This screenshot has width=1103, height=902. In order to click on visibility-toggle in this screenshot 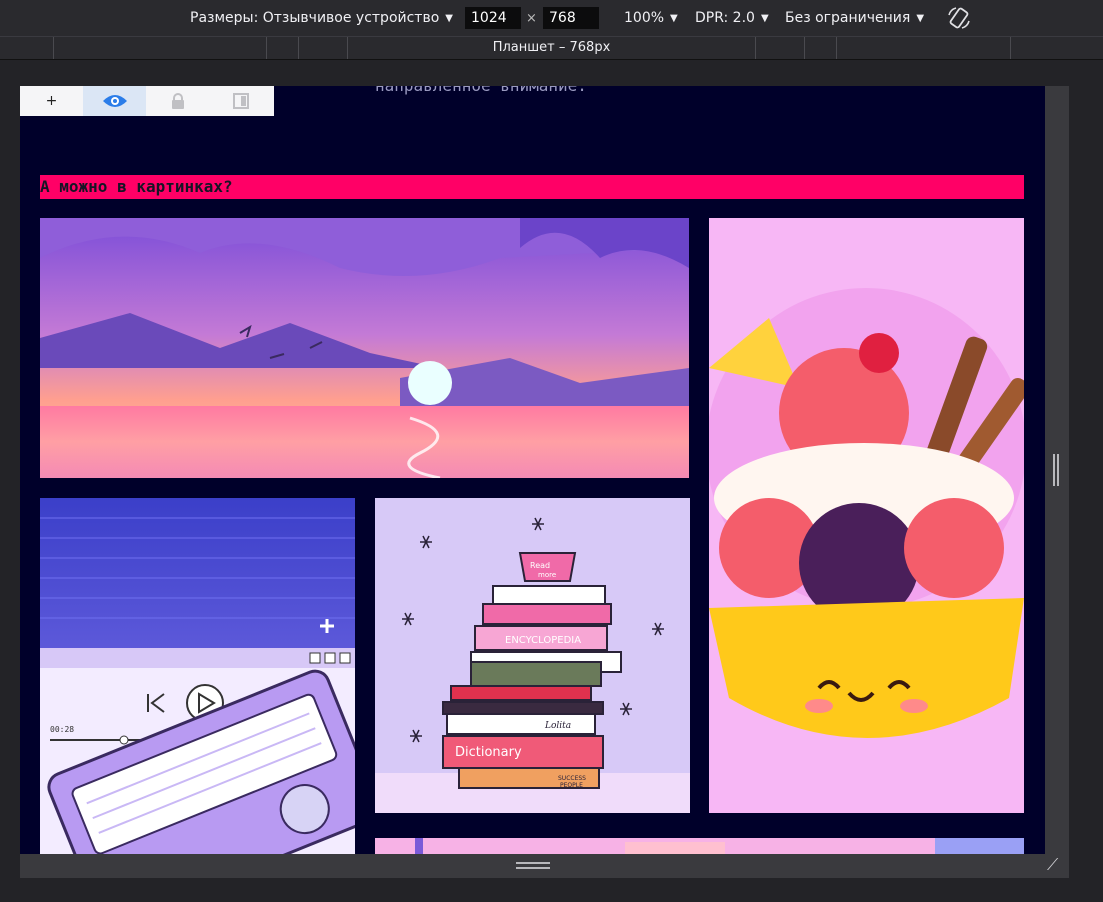, I will do `click(114, 101)`.